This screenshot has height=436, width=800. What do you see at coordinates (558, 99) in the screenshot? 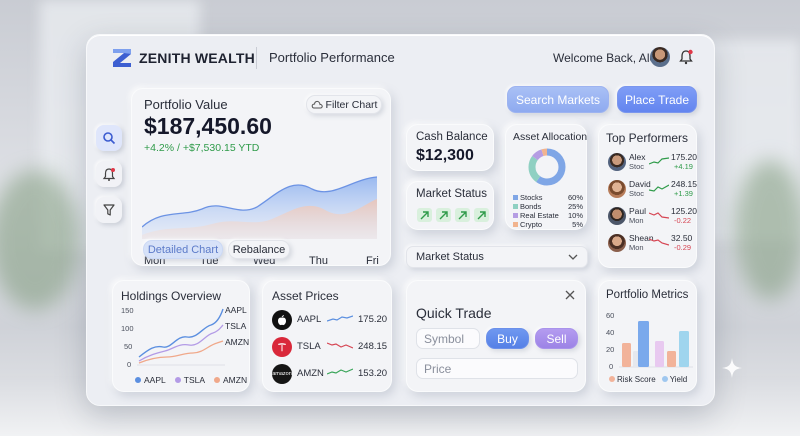
I see `search-markets-button: Search Markets` at bounding box center [558, 99].